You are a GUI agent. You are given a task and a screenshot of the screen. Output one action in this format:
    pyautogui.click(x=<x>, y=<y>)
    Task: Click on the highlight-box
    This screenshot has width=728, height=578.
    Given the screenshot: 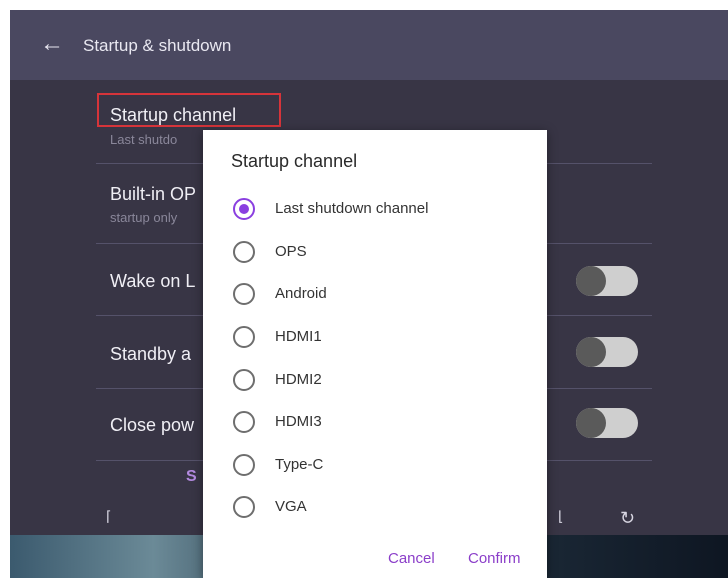 What is the action you would take?
    pyautogui.click(x=189, y=110)
    